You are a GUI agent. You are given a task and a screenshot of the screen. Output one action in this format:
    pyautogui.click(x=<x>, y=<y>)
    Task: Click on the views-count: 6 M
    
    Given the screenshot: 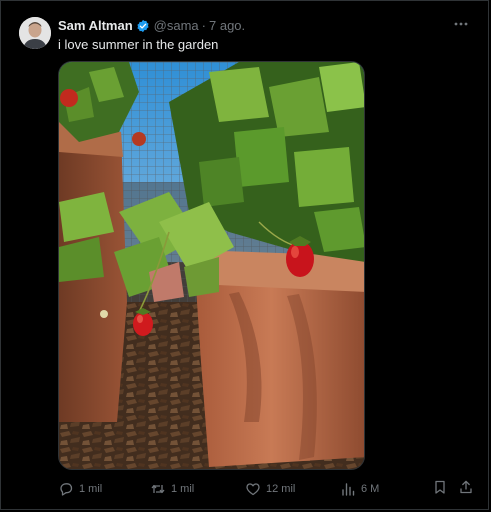 What is the action you would take?
    pyautogui.click(x=370, y=489)
    